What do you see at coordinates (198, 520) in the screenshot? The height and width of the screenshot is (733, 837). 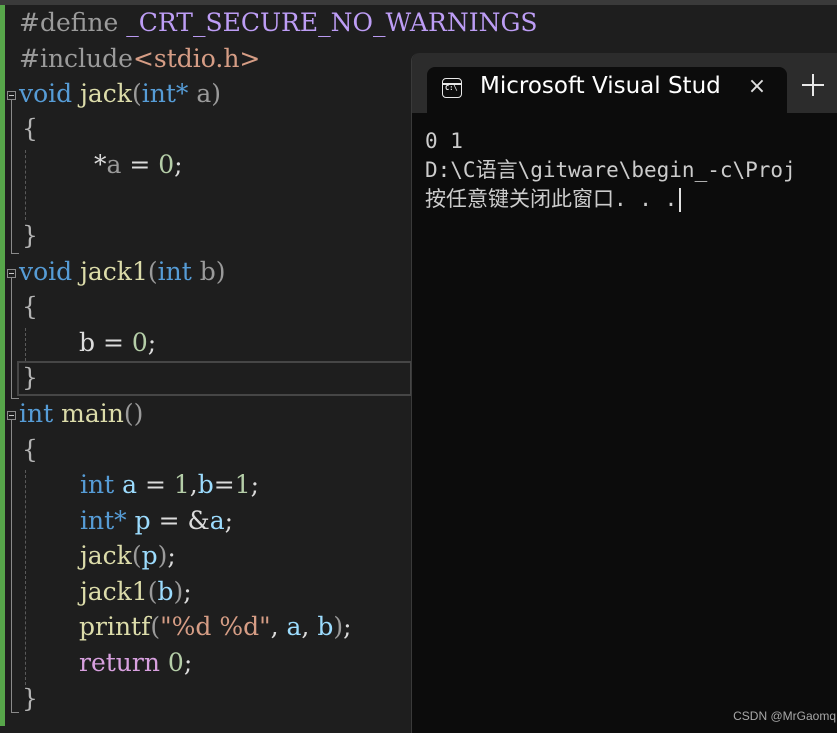 I see `address-operator: &` at bounding box center [198, 520].